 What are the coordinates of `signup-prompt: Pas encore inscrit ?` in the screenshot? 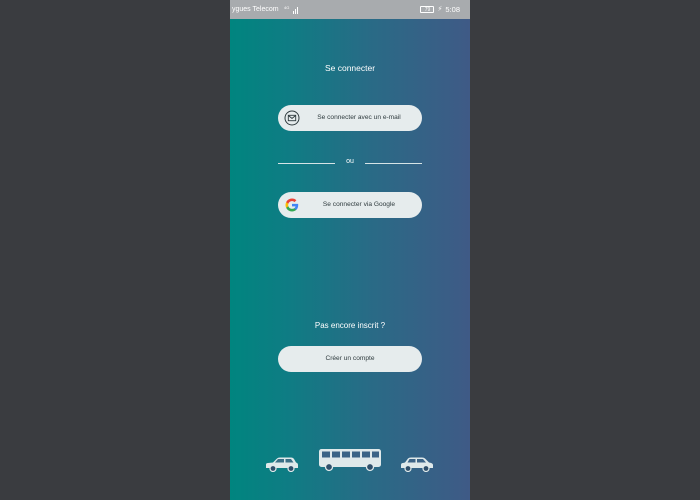 It's located at (350, 325).